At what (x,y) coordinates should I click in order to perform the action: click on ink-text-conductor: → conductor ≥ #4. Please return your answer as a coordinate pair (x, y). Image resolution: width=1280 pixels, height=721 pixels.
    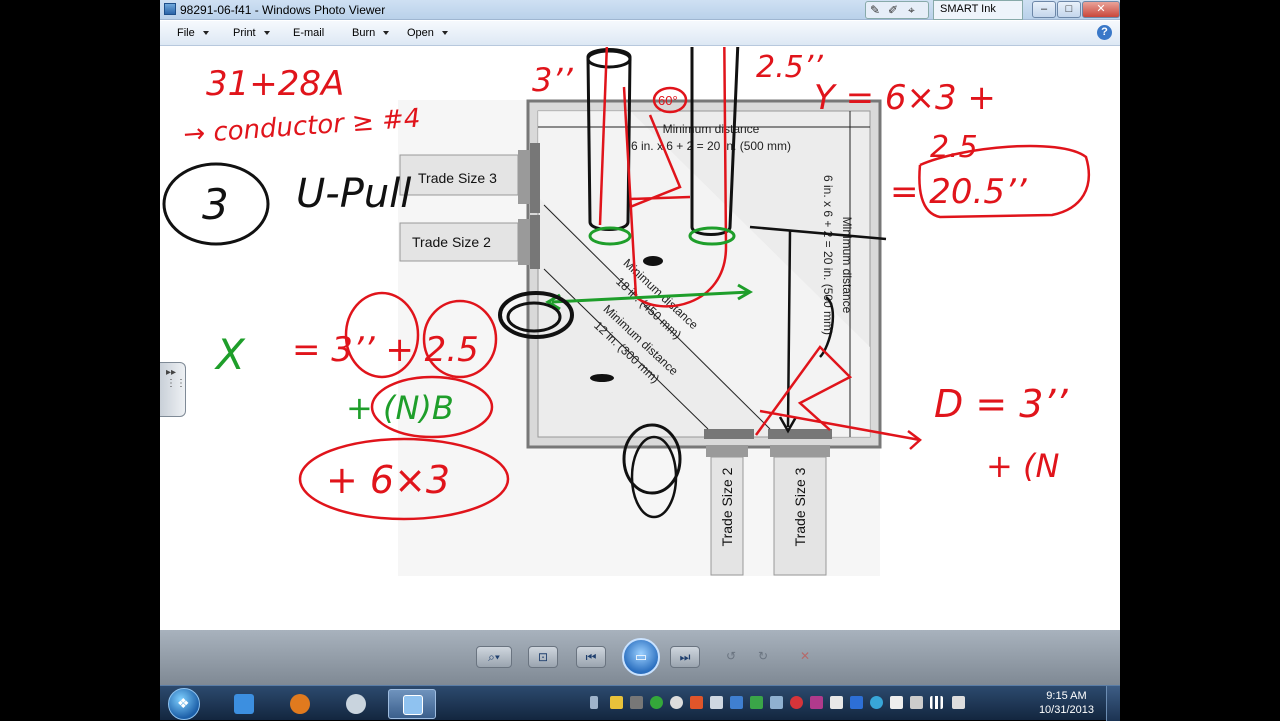
    Looking at the image, I should click on (301, 126).